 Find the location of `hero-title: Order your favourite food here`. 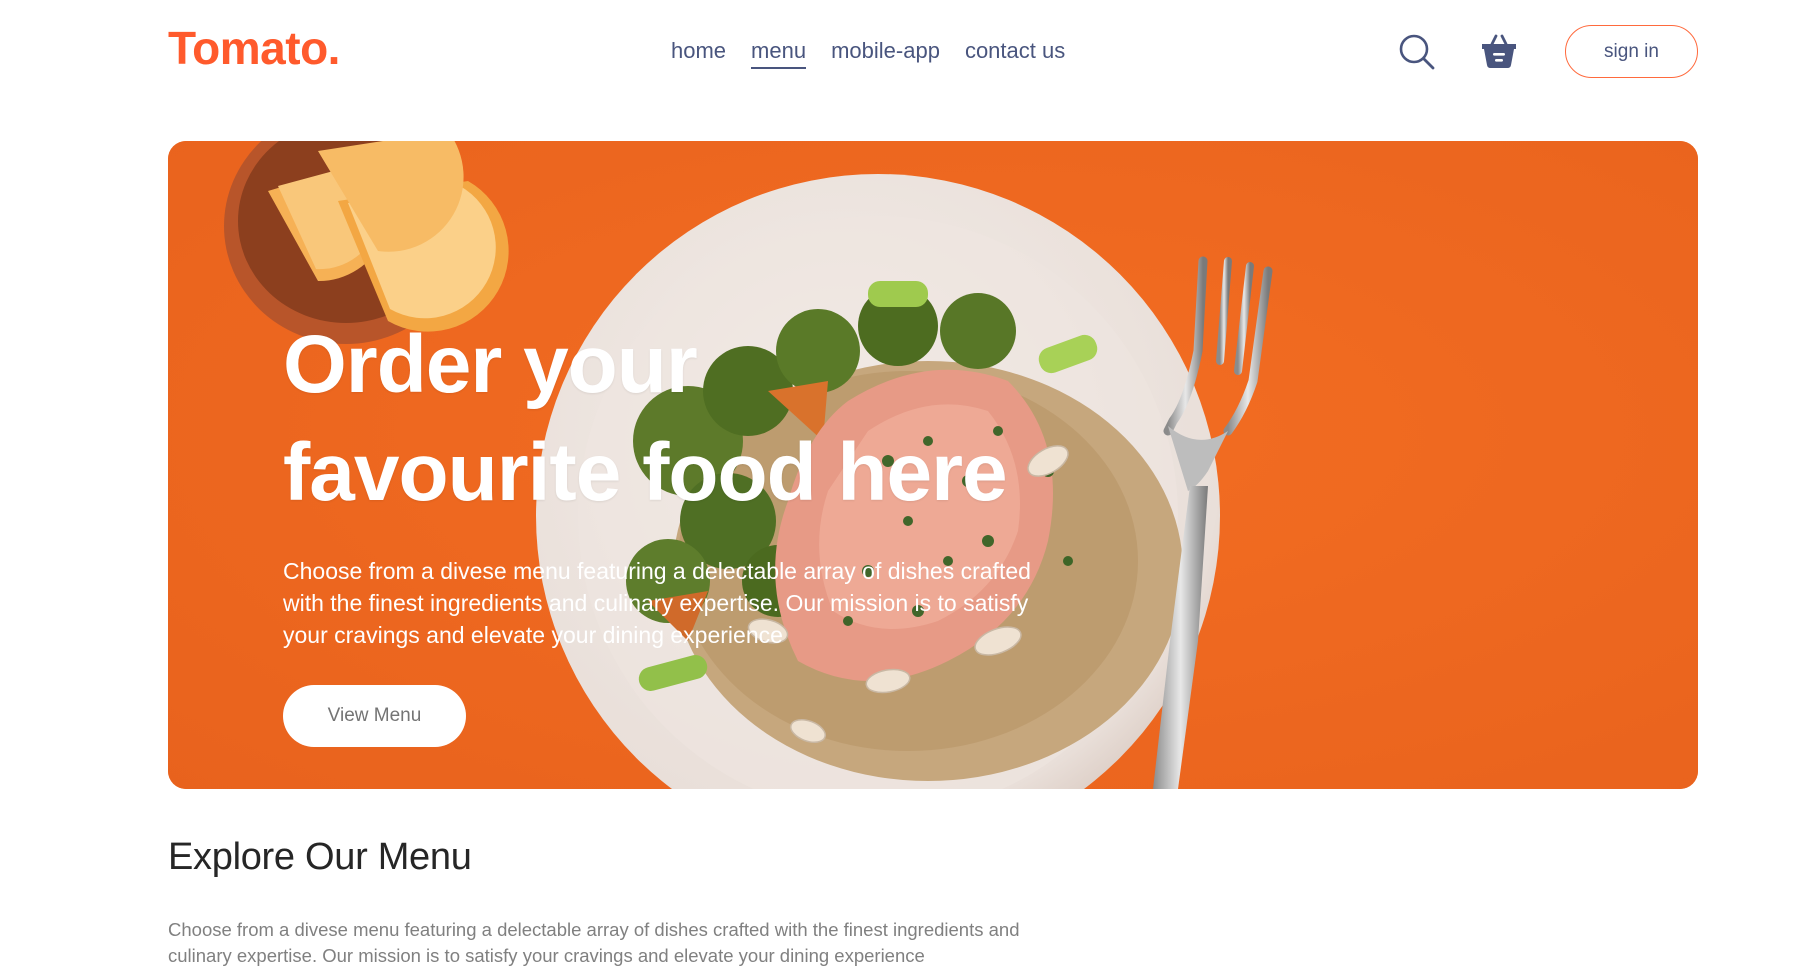

hero-title: Order your favourite food here is located at coordinates (663, 419).